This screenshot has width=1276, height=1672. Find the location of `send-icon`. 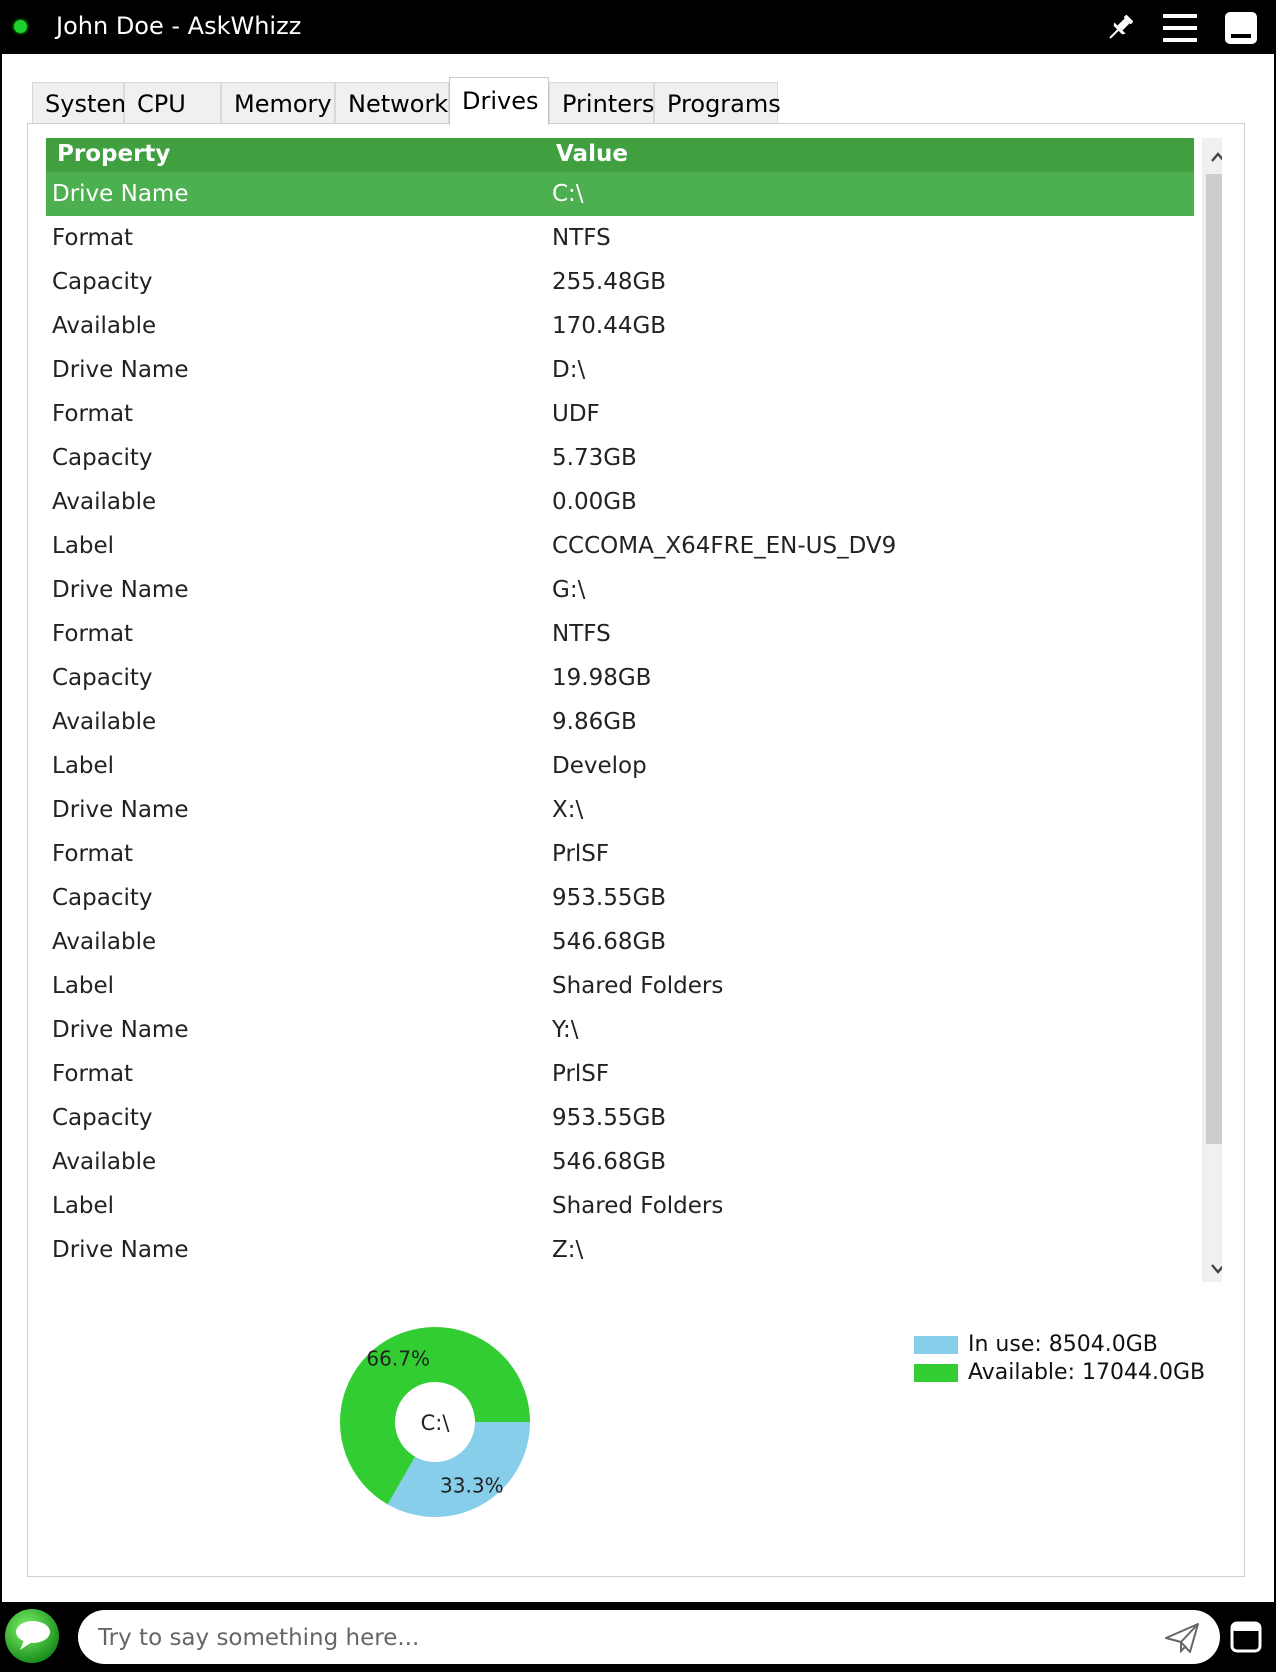

send-icon is located at coordinates (1182, 1638).